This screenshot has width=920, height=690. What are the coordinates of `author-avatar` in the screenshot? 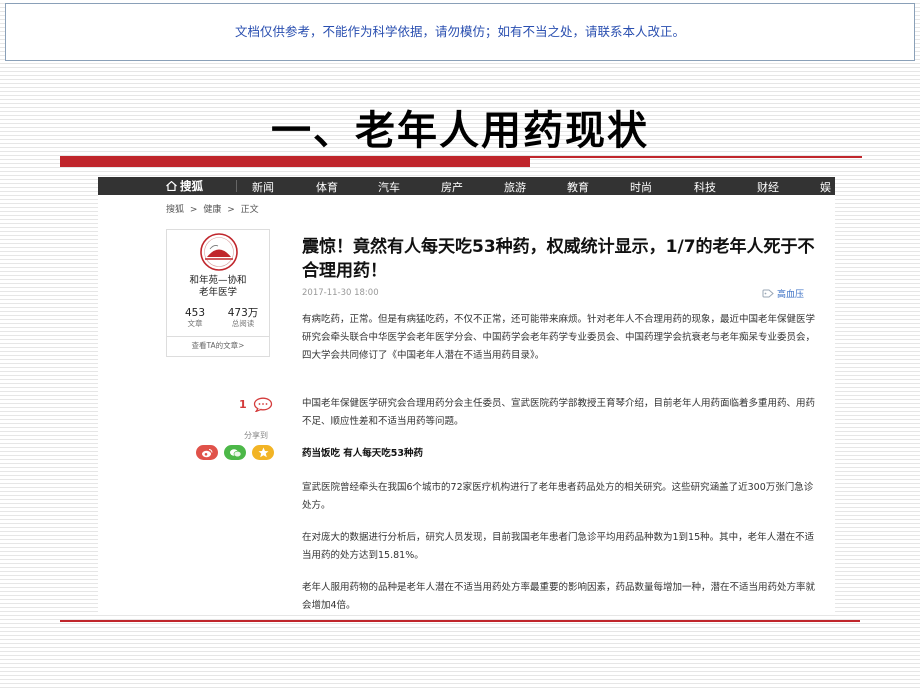 It's located at (219, 252).